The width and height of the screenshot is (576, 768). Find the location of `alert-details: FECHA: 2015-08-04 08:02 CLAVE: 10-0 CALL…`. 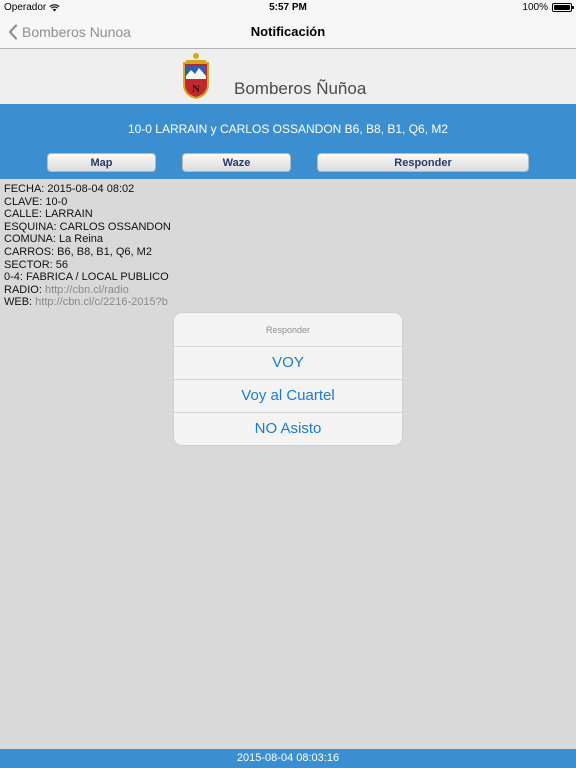

alert-details: FECHA: 2015-08-04 08:02 CLAVE: 10-0 CALL… is located at coordinates (87, 246).